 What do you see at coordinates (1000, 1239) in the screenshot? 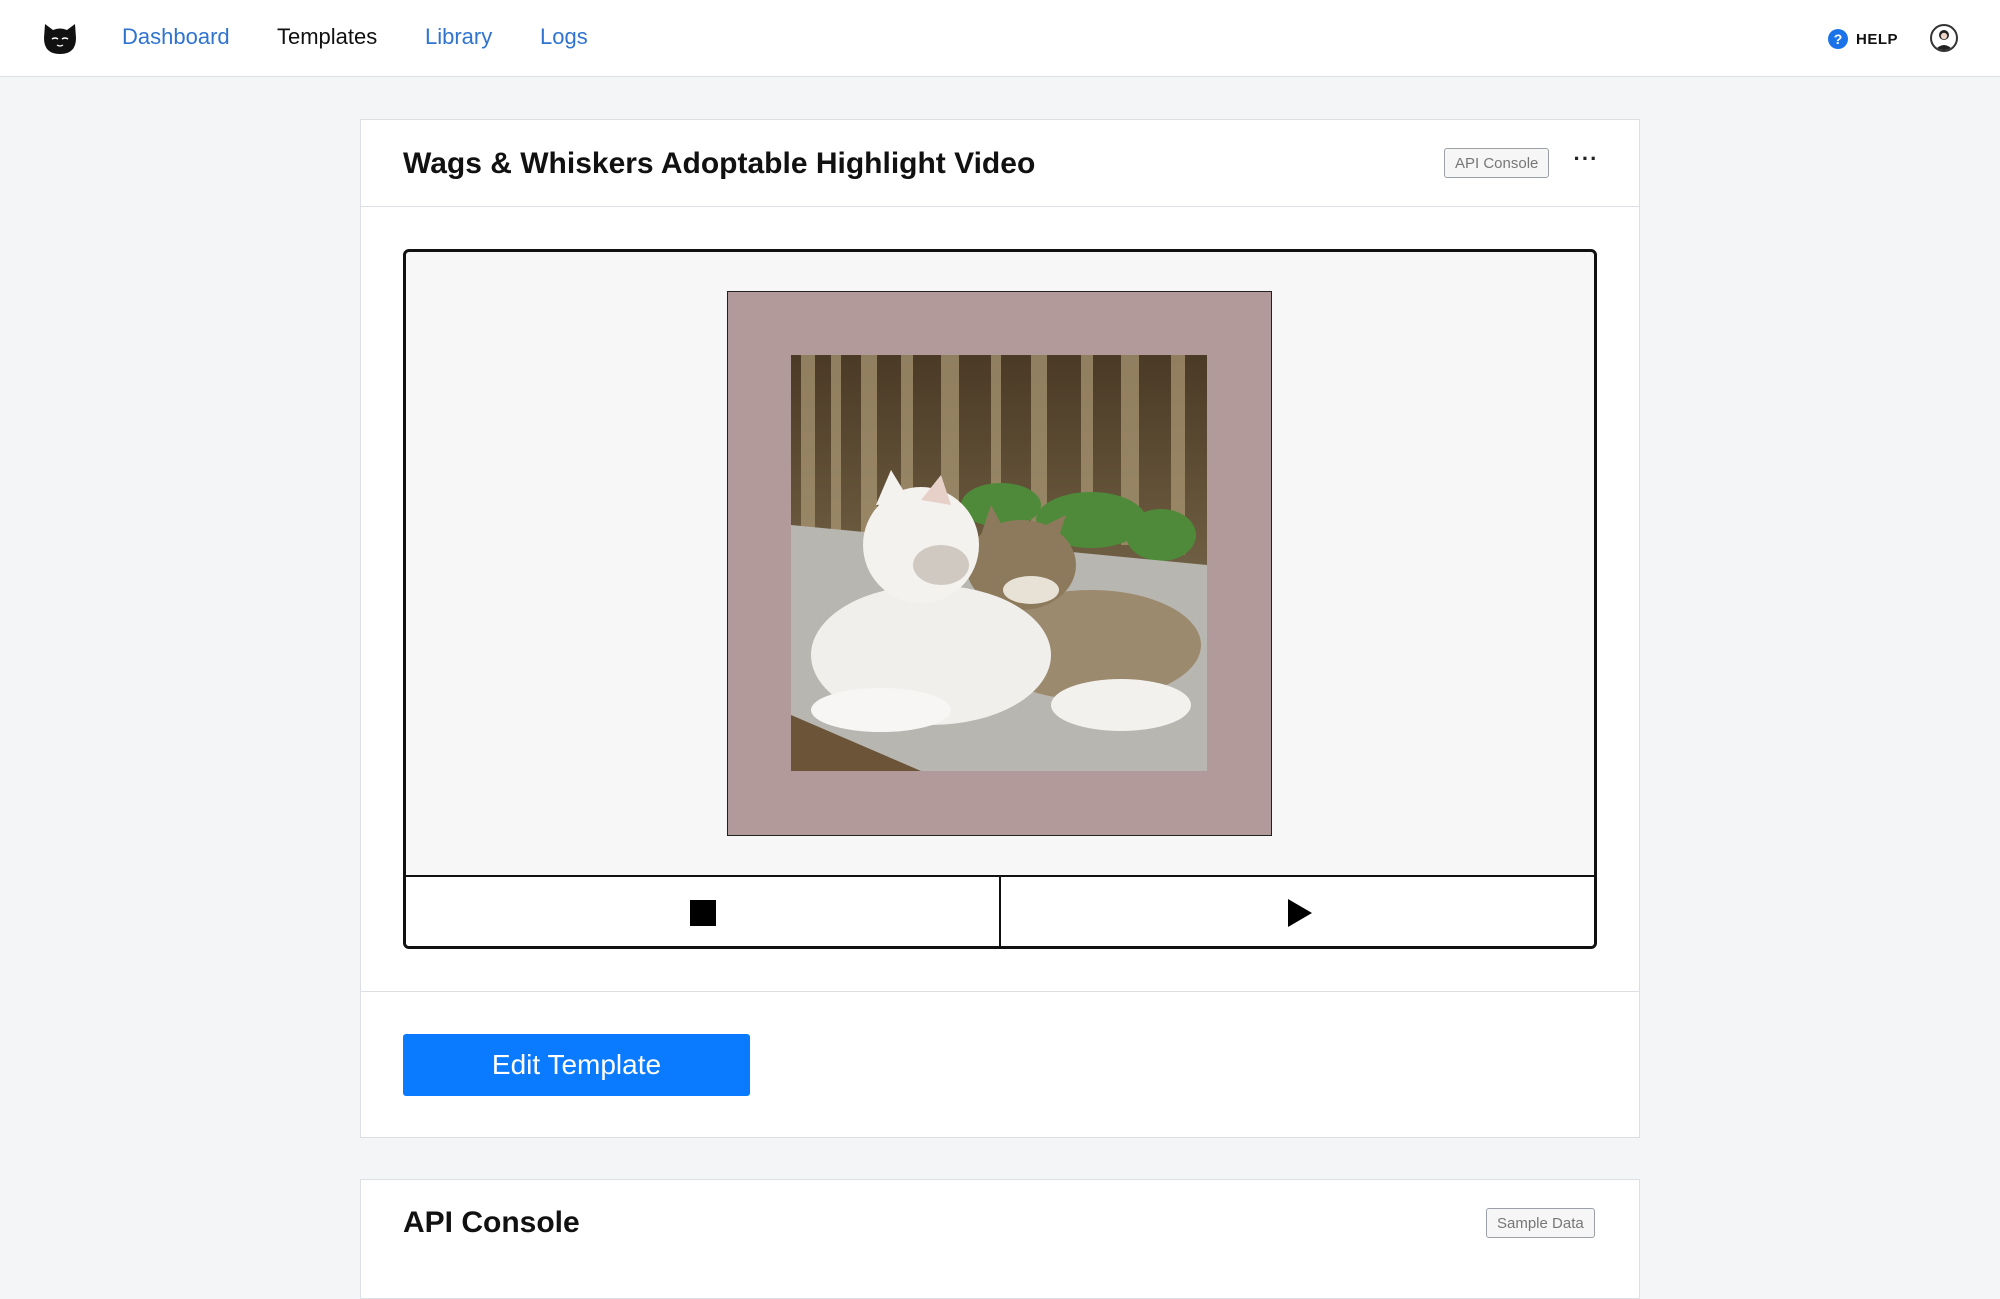
I see `api-console-card: API Console Sample Data` at bounding box center [1000, 1239].